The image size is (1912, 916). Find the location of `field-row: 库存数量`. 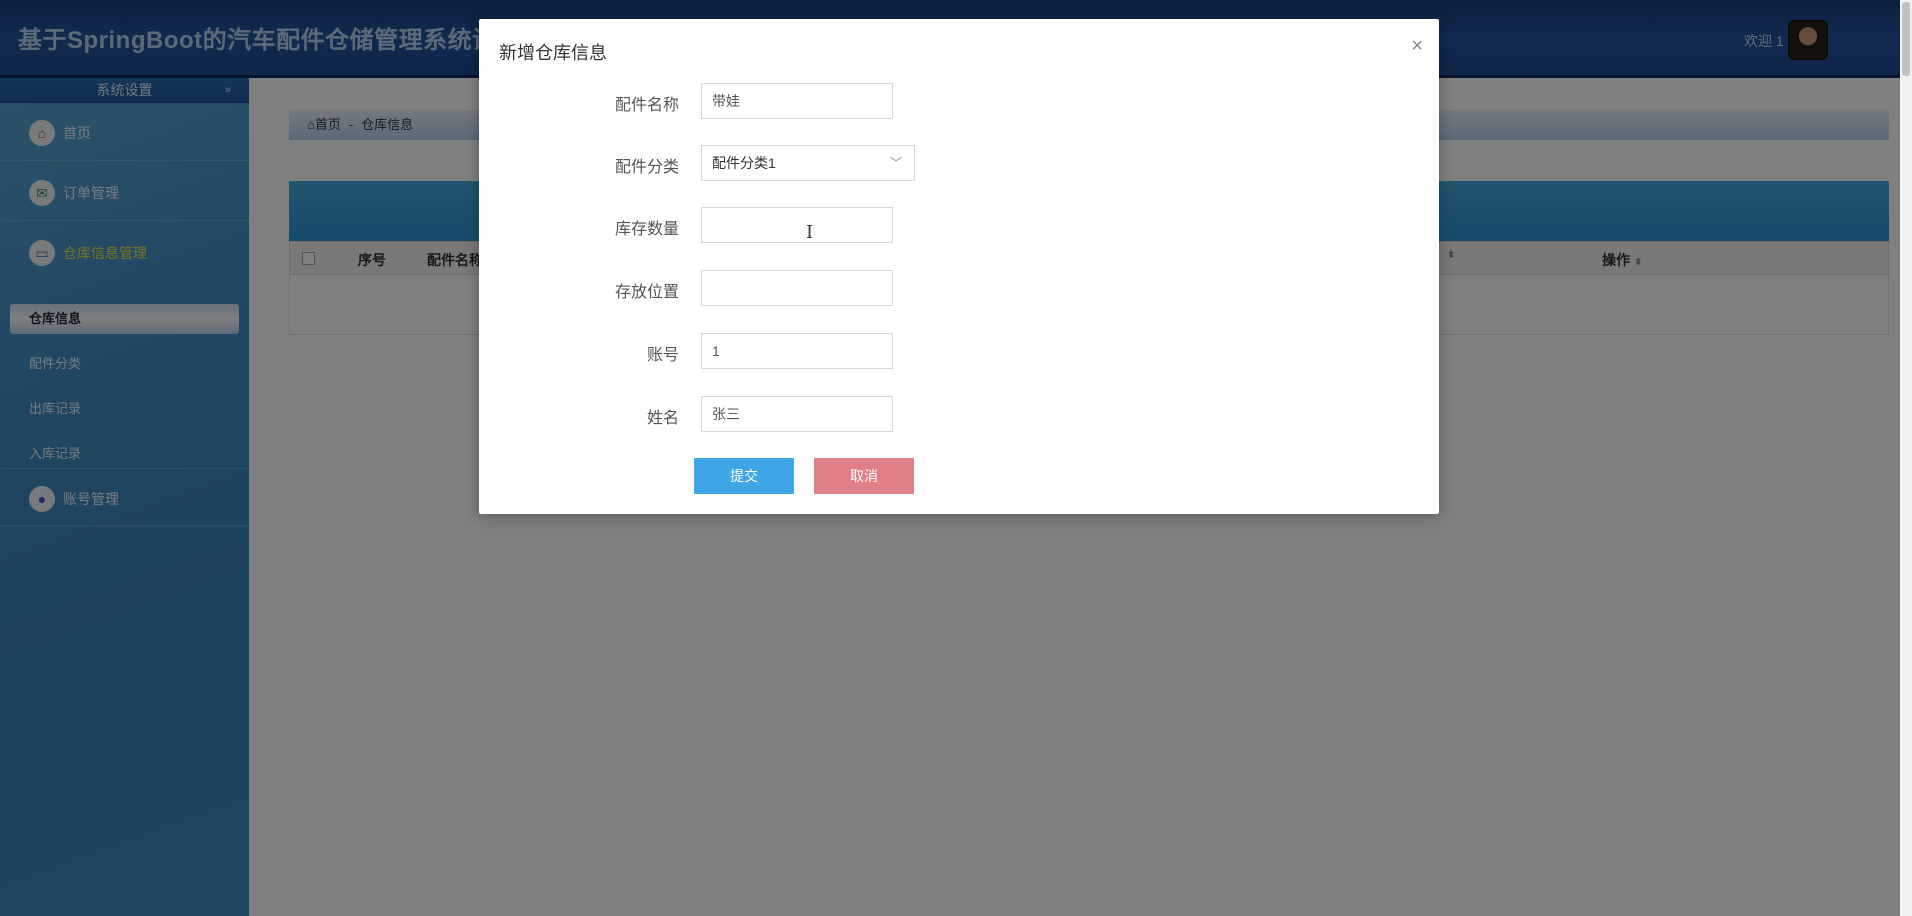

field-row: 库存数量 is located at coordinates (959, 225).